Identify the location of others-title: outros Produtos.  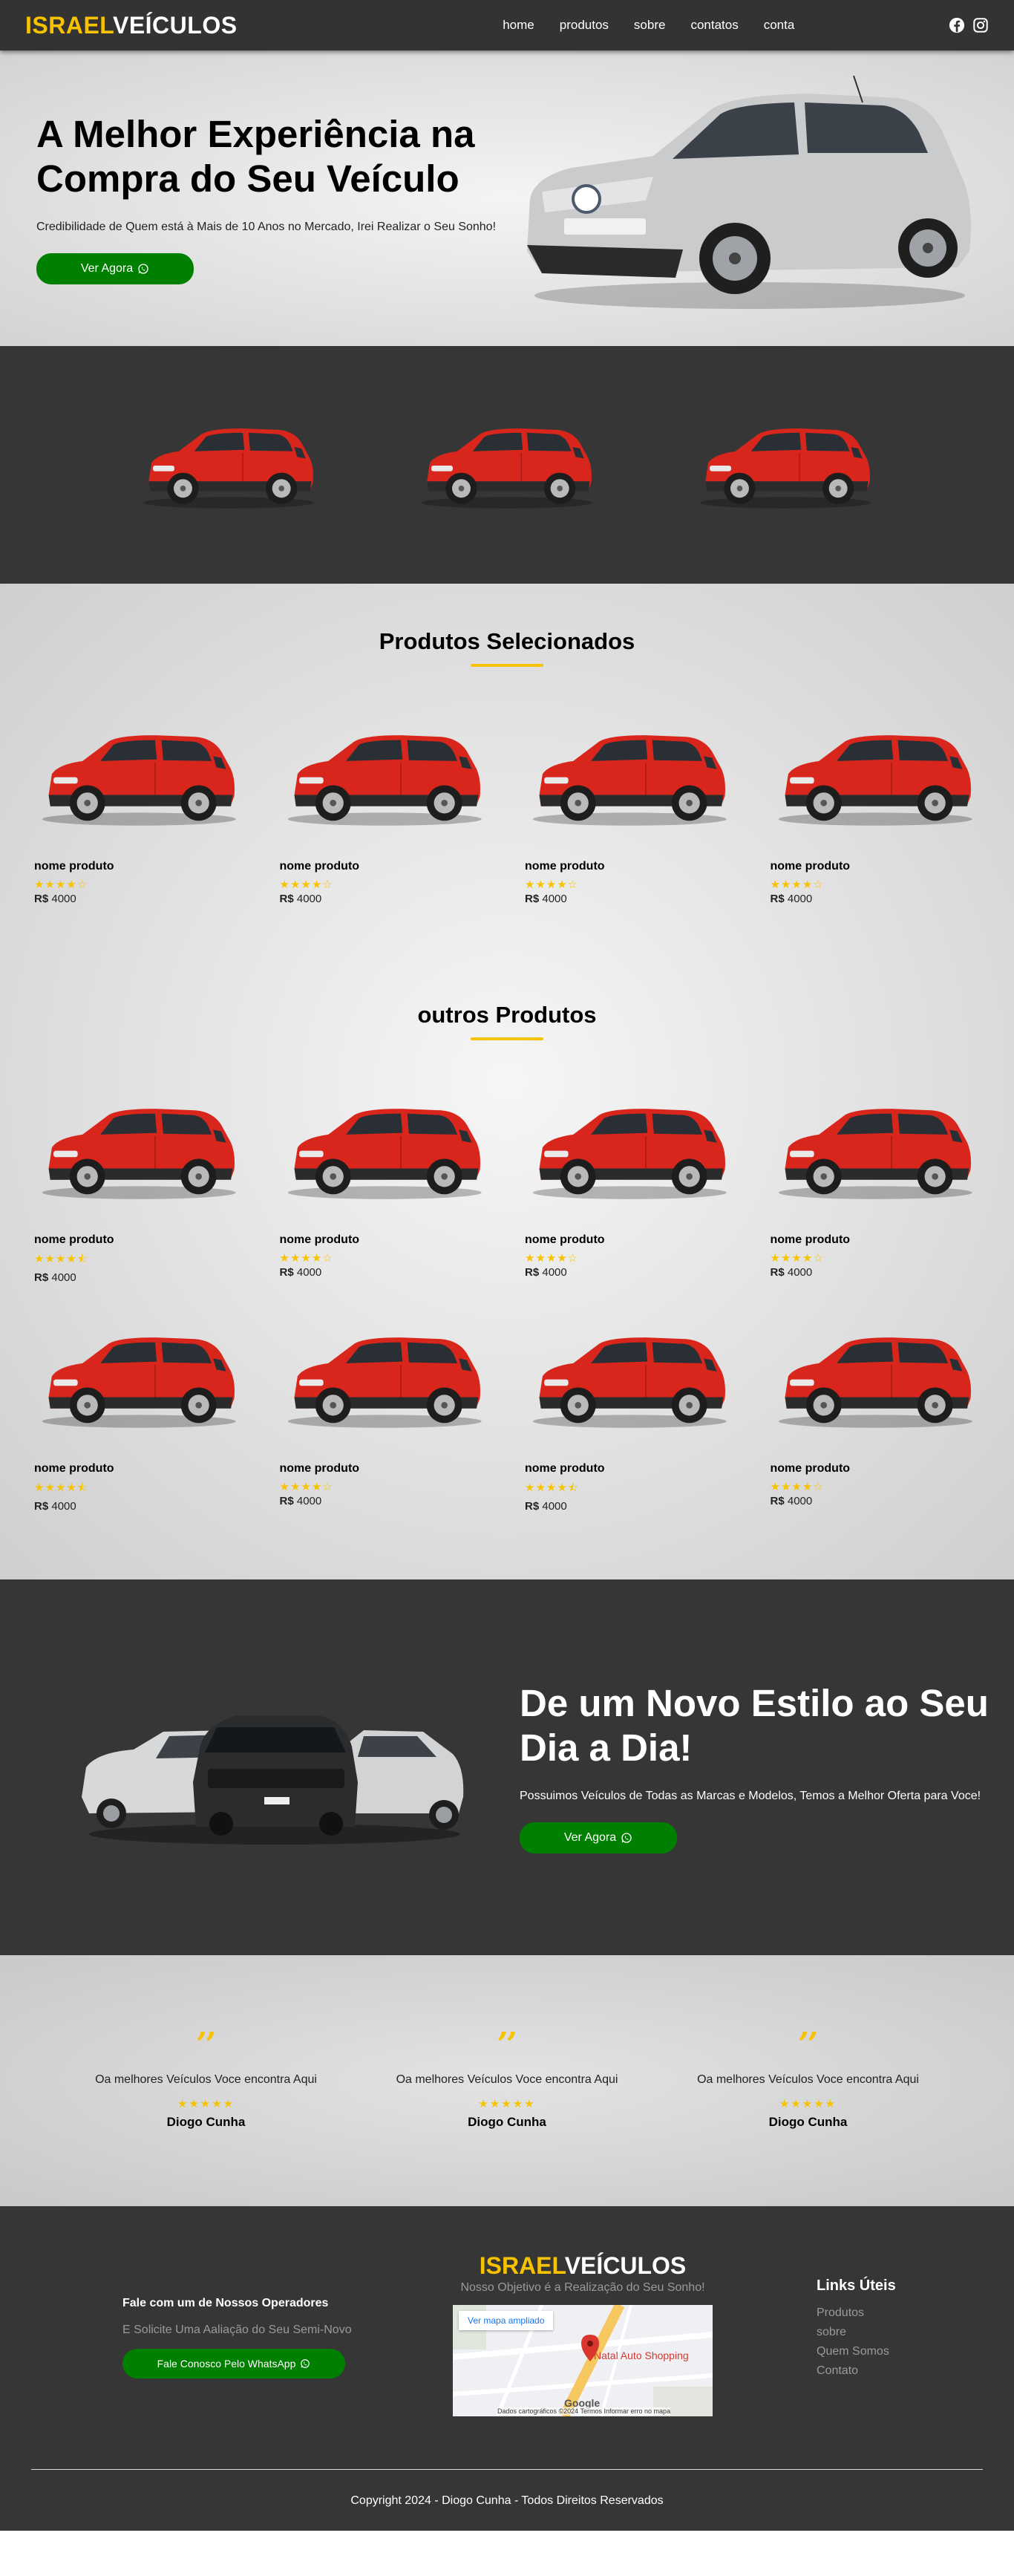
(507, 1015).